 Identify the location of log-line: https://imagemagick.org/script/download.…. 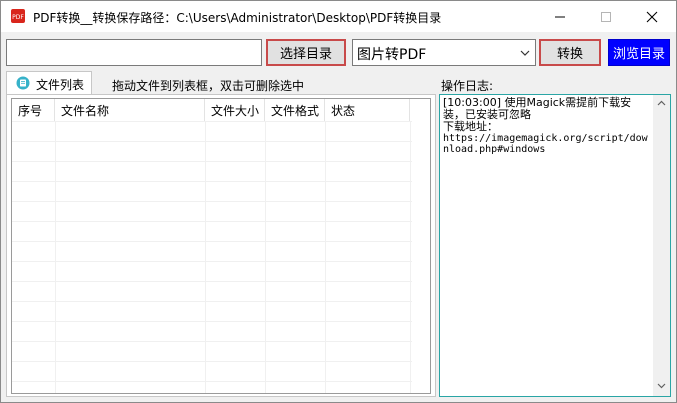
(545, 144).